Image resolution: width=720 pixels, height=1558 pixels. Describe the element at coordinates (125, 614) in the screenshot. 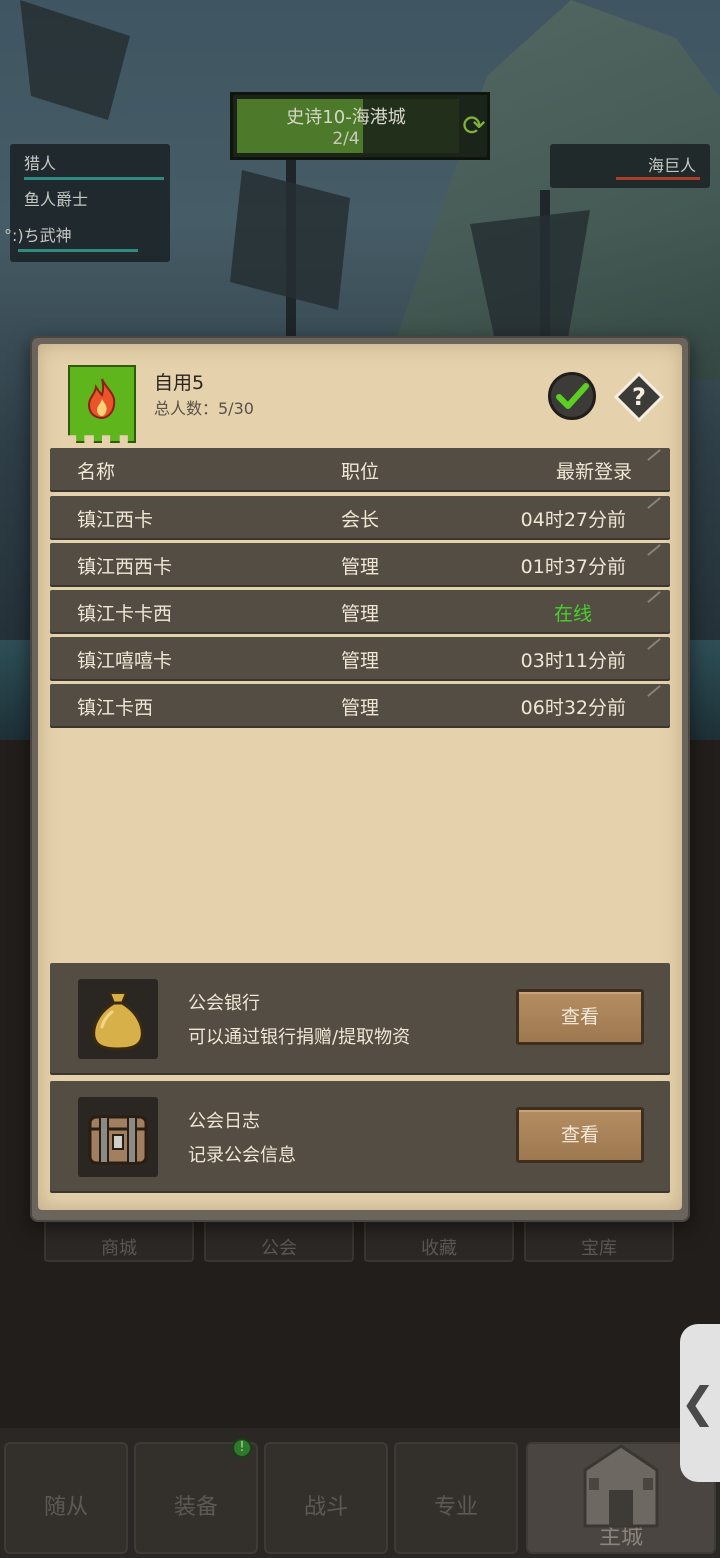

I see `member-name: 镇江卡卡西` at that location.